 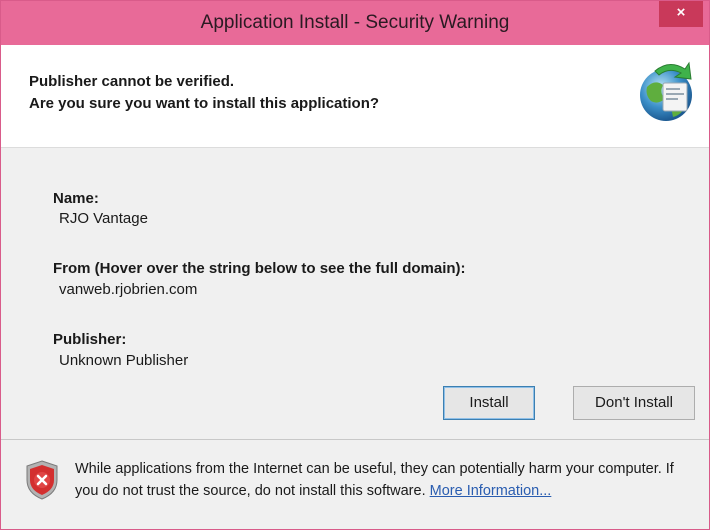 What do you see at coordinates (128, 289) in the screenshot?
I see `from-value: vanweb.rjobrien.com` at bounding box center [128, 289].